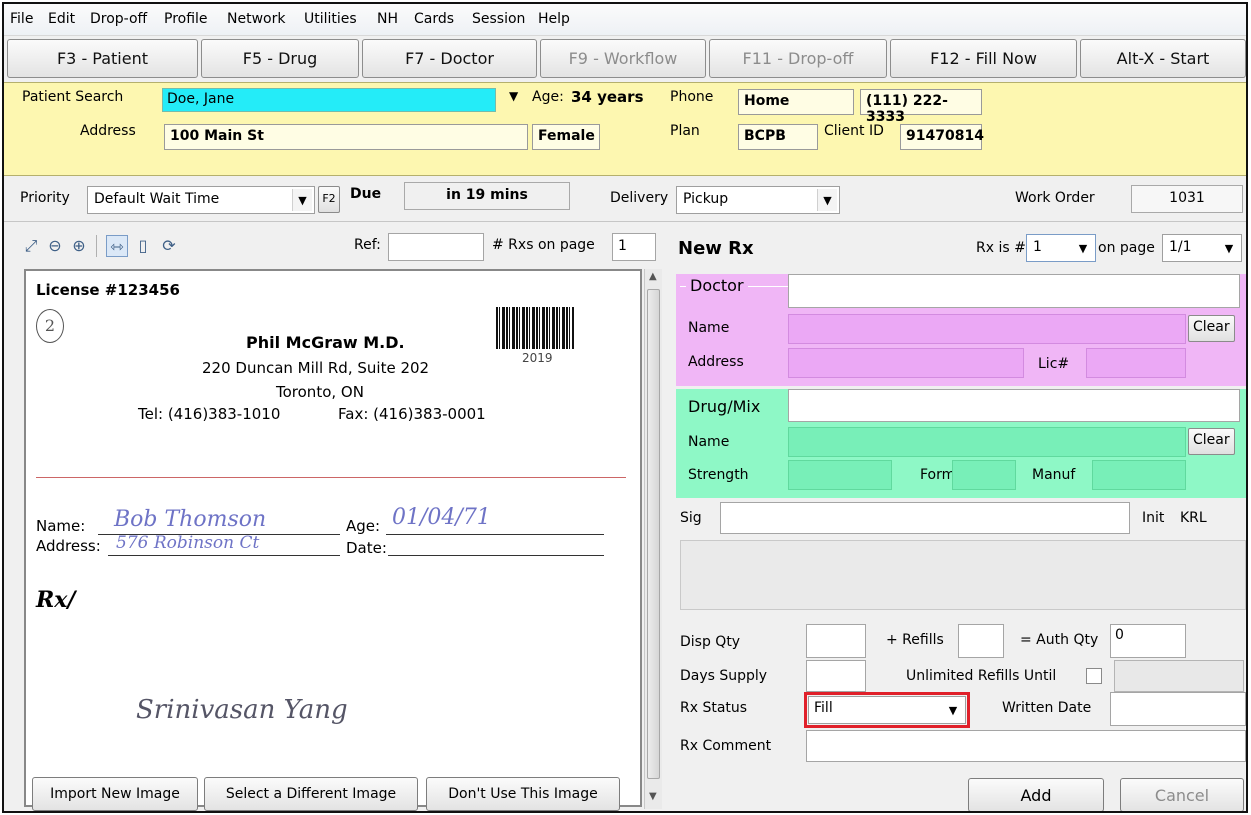  I want to click on doctor-lic-field, so click(1136, 363).